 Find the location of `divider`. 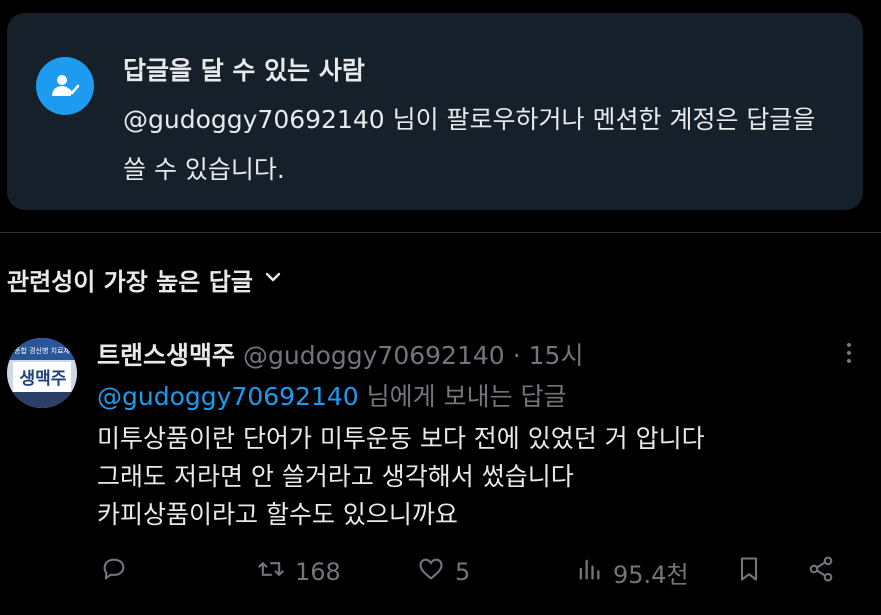

divider is located at coordinates (440, 232).